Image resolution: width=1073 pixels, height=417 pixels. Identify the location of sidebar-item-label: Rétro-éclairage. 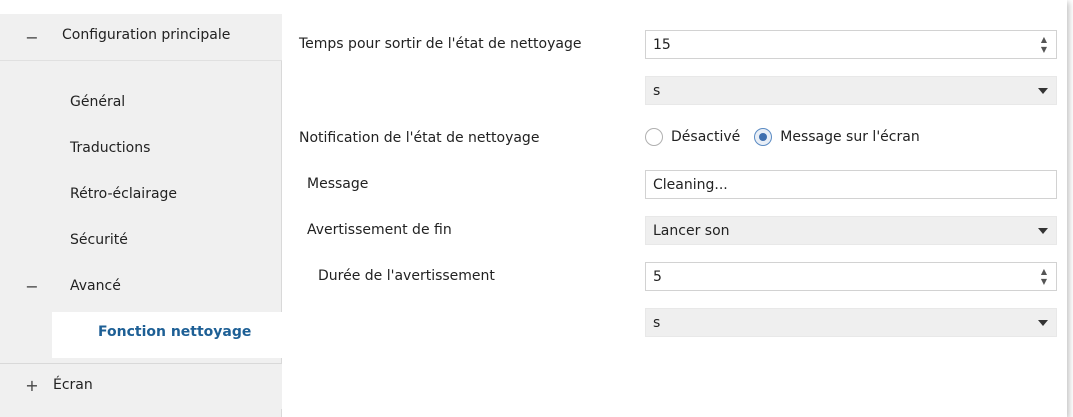
(124, 194).